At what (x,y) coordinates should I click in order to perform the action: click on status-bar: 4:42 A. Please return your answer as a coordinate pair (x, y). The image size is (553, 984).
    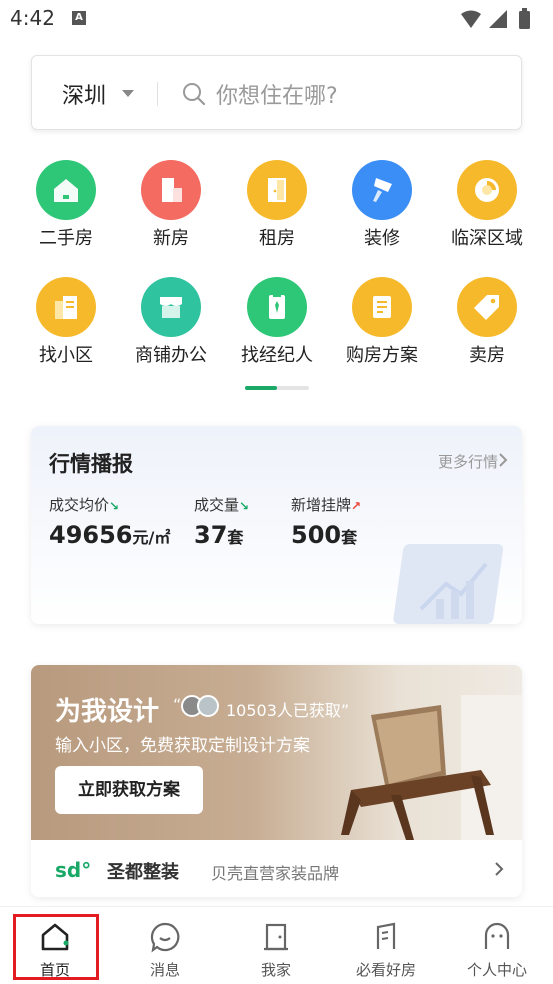
    Looking at the image, I should click on (276, 20).